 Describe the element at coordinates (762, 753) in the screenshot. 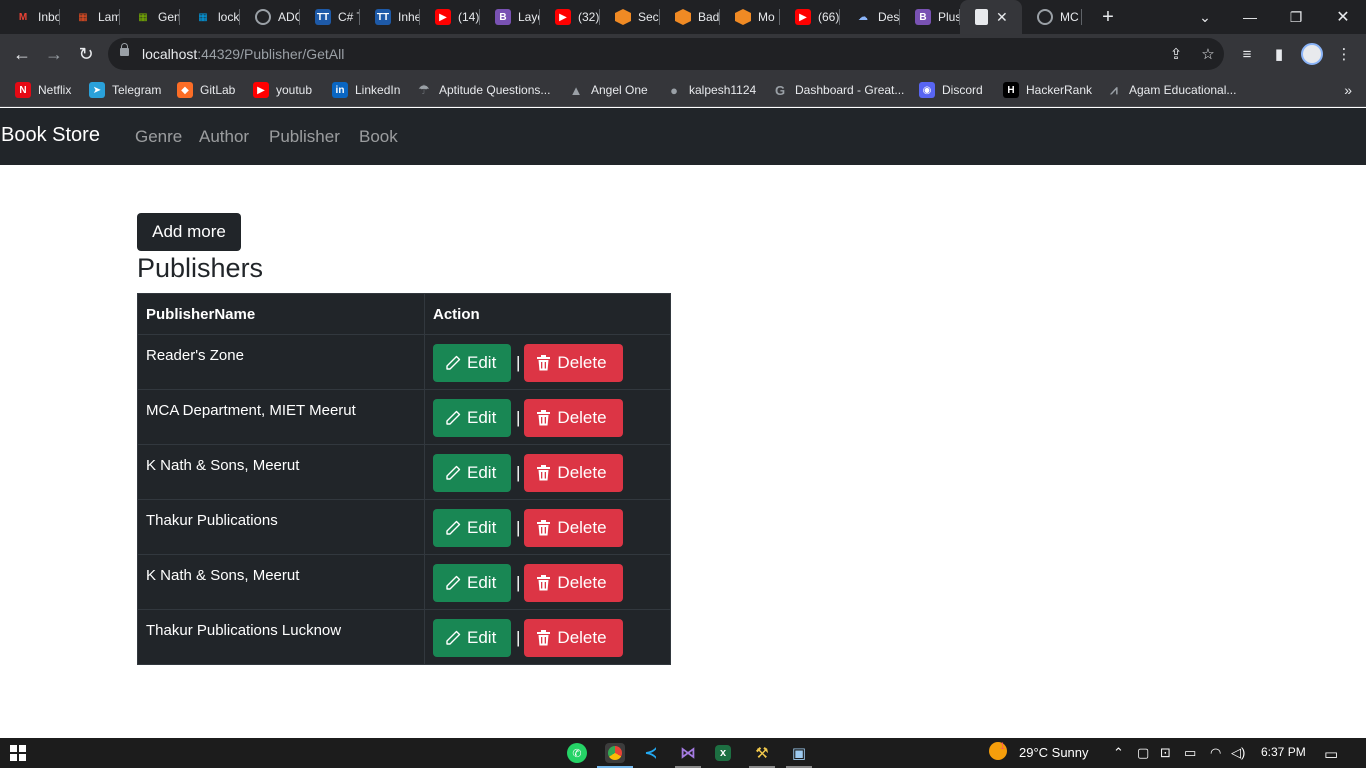

I see `filezilla-icon: ⚒` at that location.